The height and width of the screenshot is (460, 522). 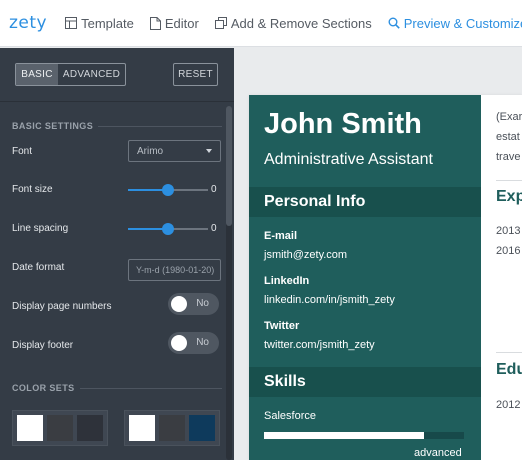 What do you see at coordinates (37, 74) in the screenshot?
I see `tab-basic: BASIC` at bounding box center [37, 74].